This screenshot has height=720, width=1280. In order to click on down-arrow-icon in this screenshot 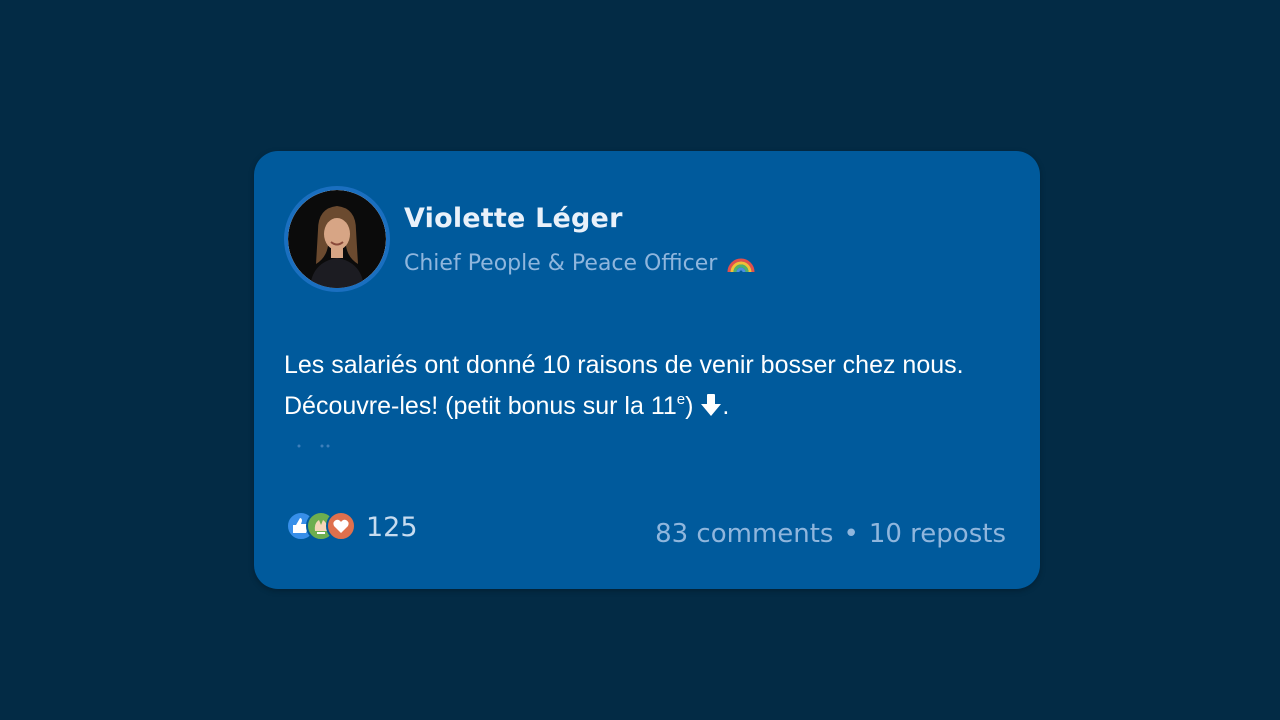, I will do `click(711, 402)`.